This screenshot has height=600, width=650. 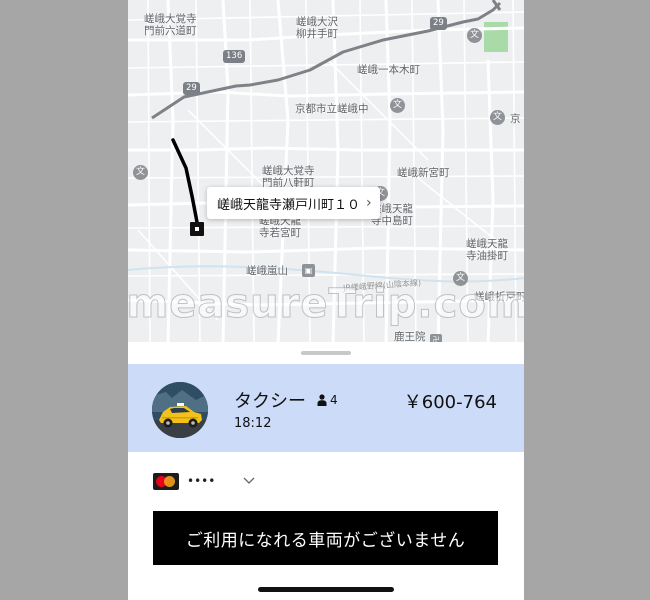 What do you see at coordinates (253, 423) in the screenshot?
I see `ride-arrival-time: 18:12` at bounding box center [253, 423].